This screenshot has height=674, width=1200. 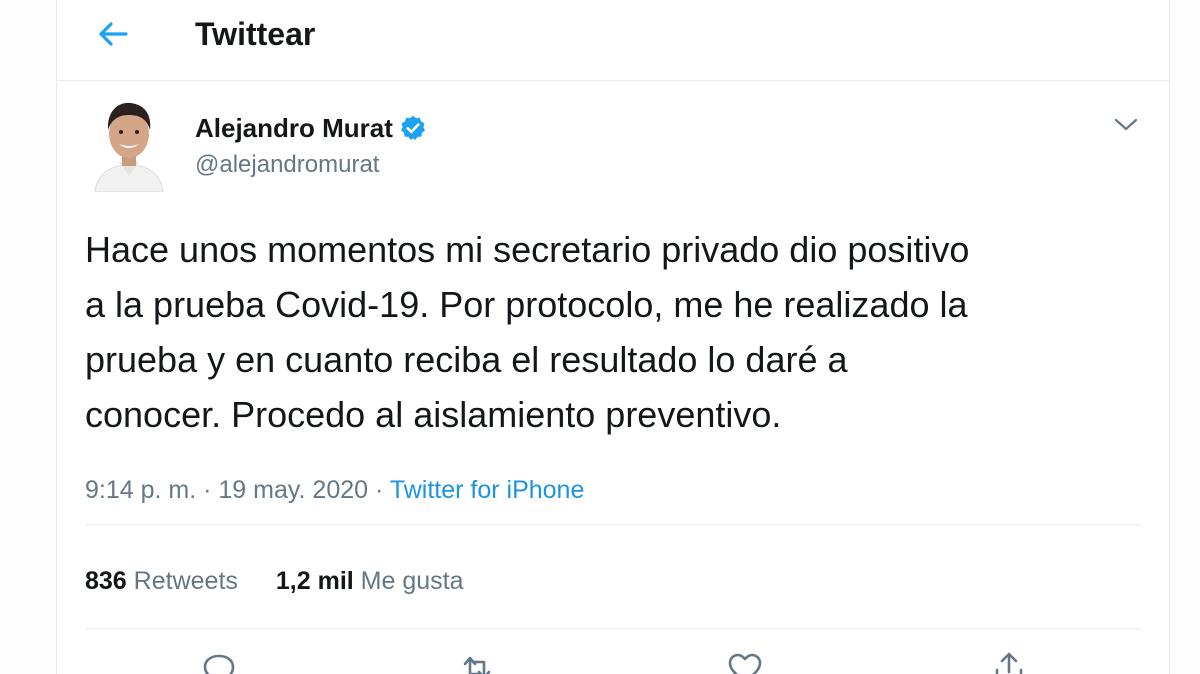 I want to click on retweets-count: 836, so click(x=106, y=581).